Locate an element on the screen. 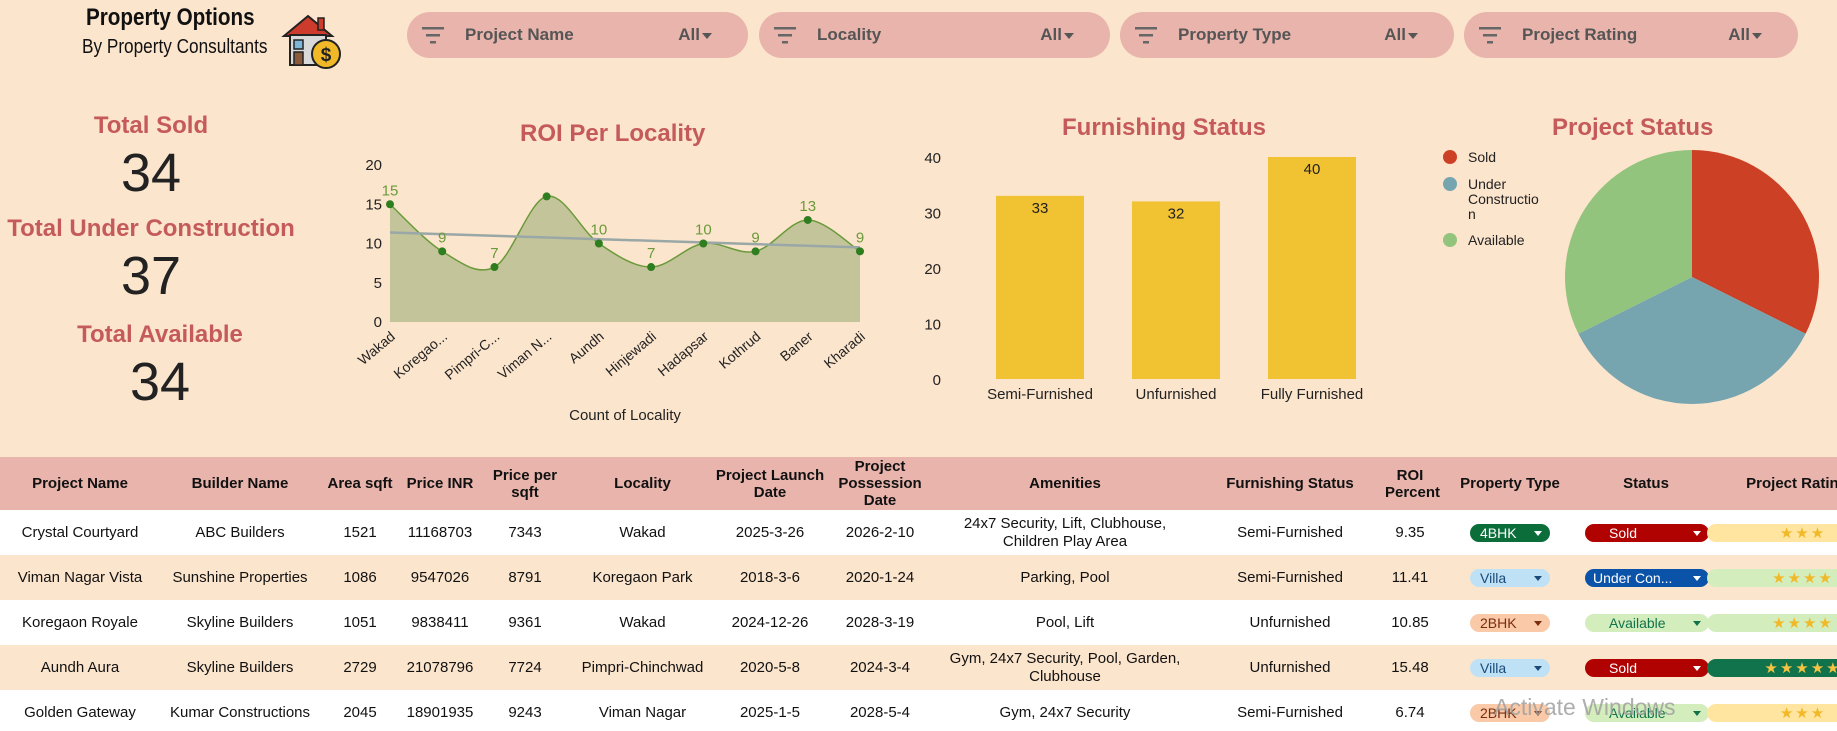 Image resolution: width=1837 pixels, height=731 pixels. furnishing-bar is located at coordinates (1176, 290).